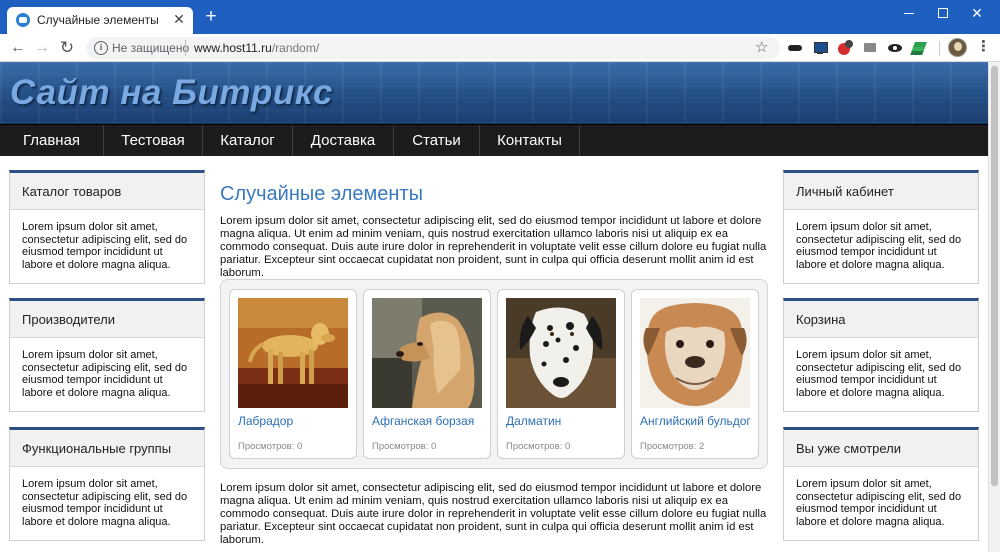 The image size is (1000, 552). I want to click on menu-dots-icon: ⋮, so click(983, 48).